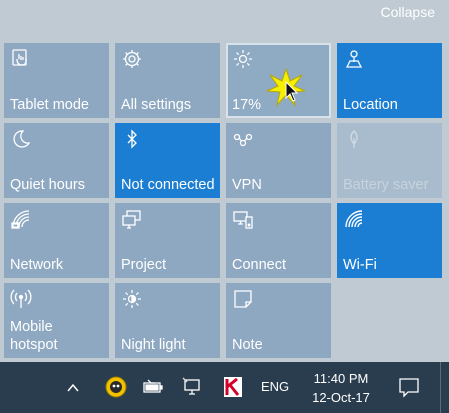 The width and height of the screenshot is (449, 413). I want to click on tablet-mode-icon, so click(19, 57).